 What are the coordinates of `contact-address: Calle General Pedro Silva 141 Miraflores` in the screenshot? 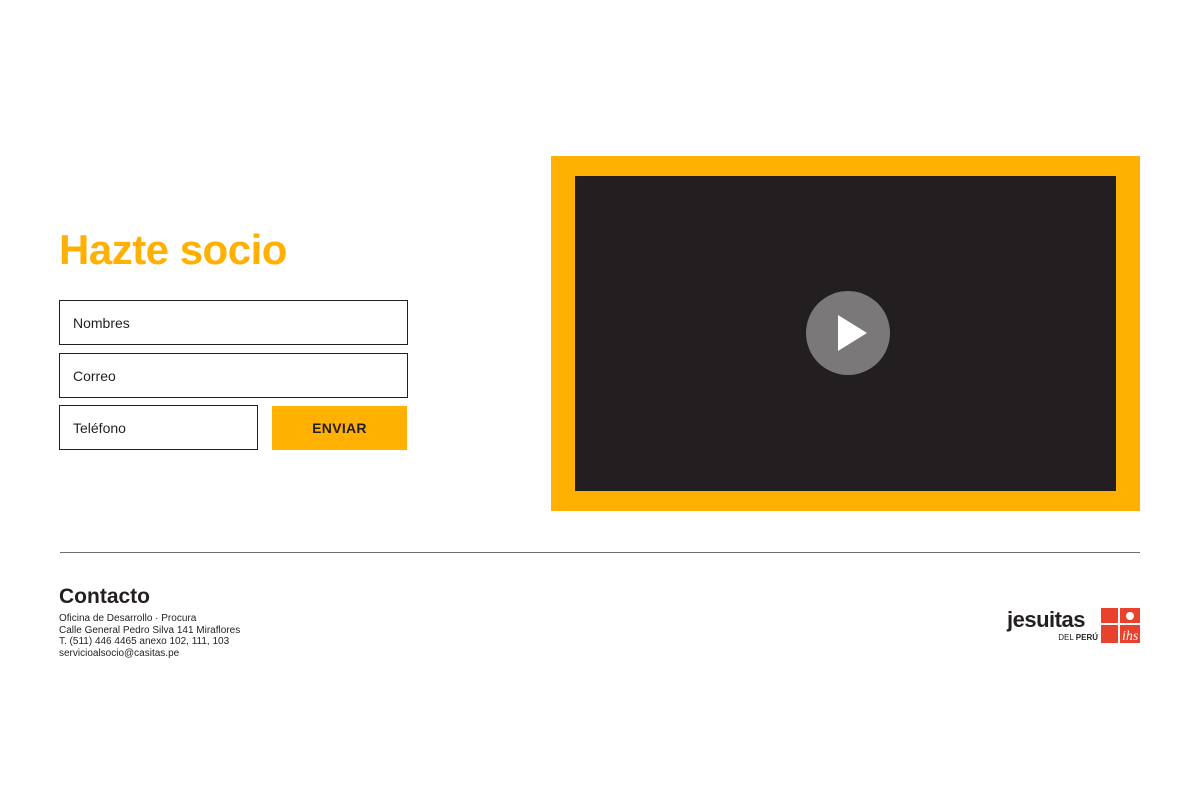 It's located at (150, 630).